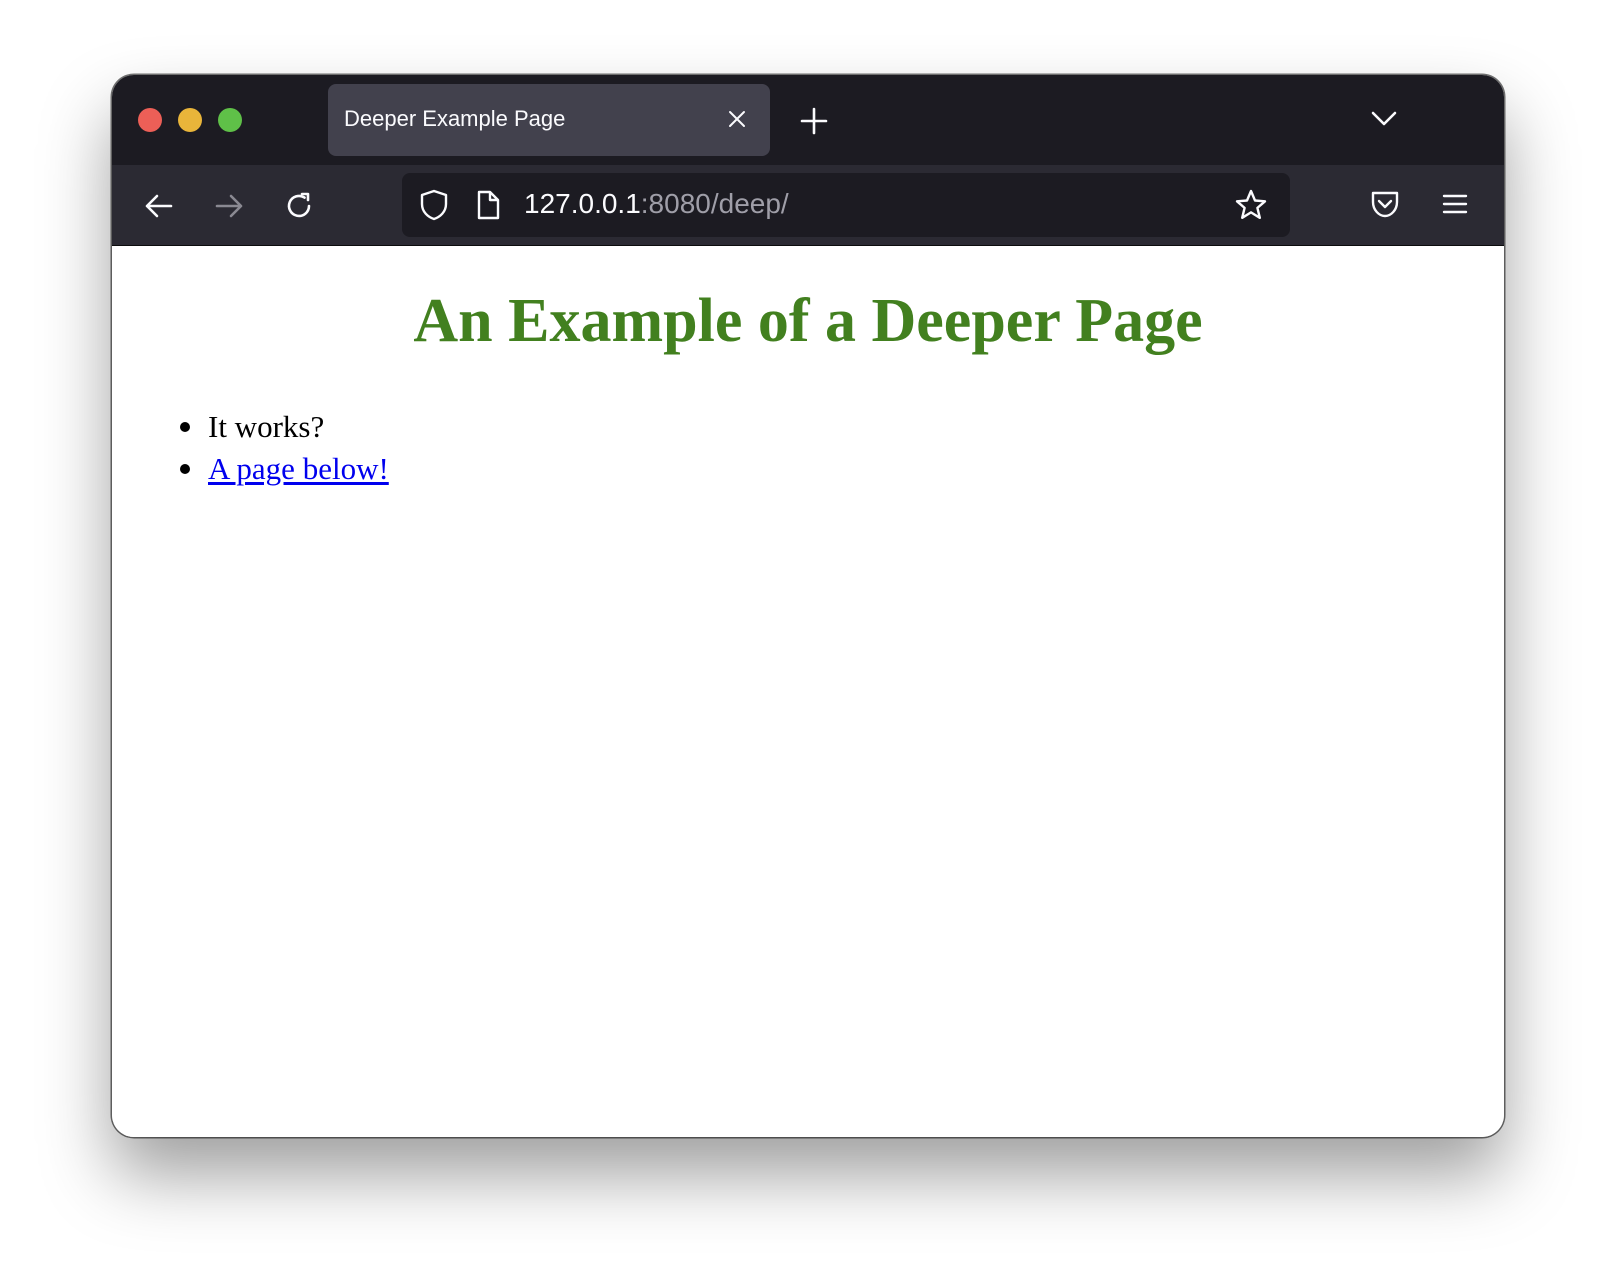 This screenshot has height=1284, width=1616. I want to click on list-item: It works?, so click(284, 427).